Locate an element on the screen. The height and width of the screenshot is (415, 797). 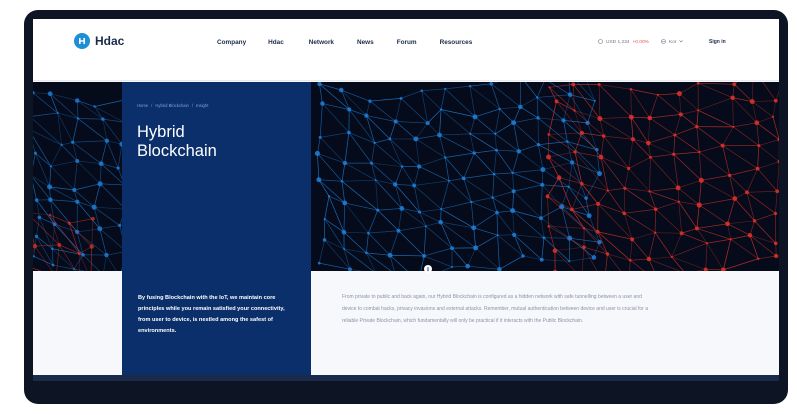
sign-in-link: Sign in is located at coordinates (717, 42).